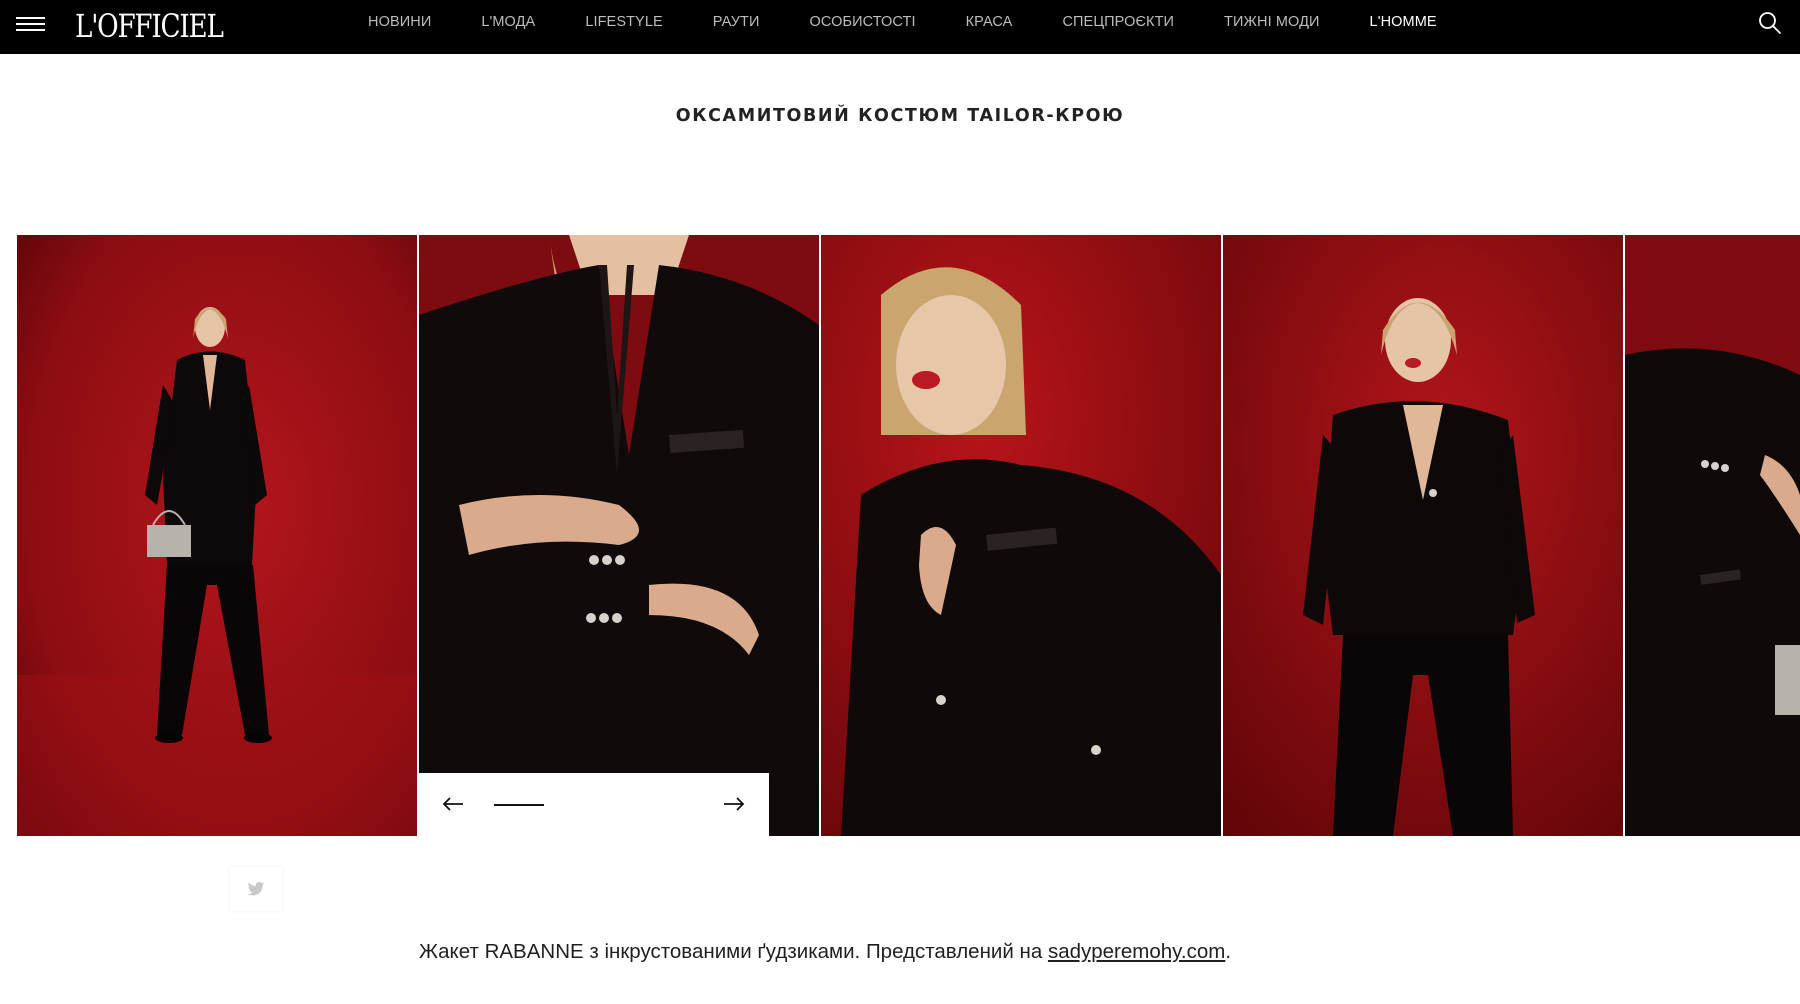 This screenshot has height=1004, width=1800. What do you see at coordinates (1228, 951) in the screenshot?
I see `caption-suffix: .` at bounding box center [1228, 951].